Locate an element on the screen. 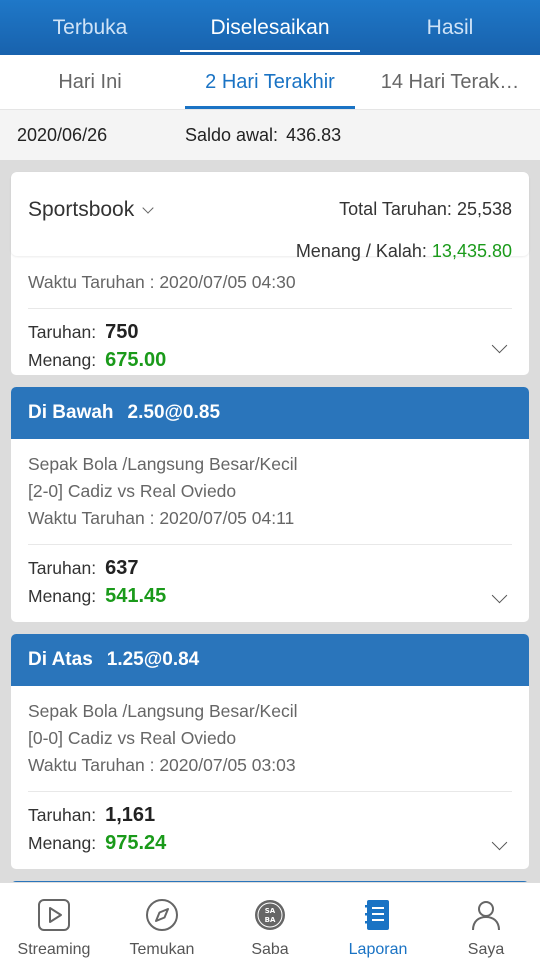 The height and width of the screenshot is (965, 540). win-value: 675.00 is located at coordinates (136, 360).